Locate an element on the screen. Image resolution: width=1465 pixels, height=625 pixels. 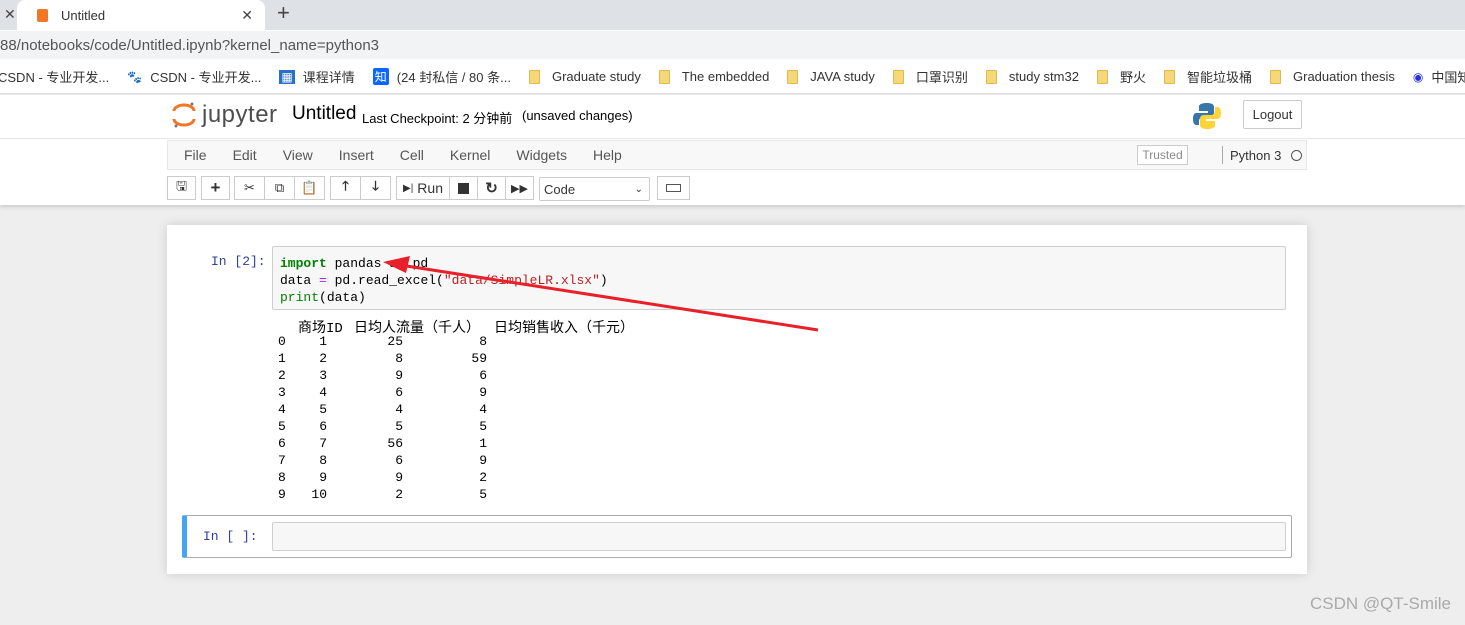
watermark: CSDN @QT-Smile is located at coordinates (1380, 603).